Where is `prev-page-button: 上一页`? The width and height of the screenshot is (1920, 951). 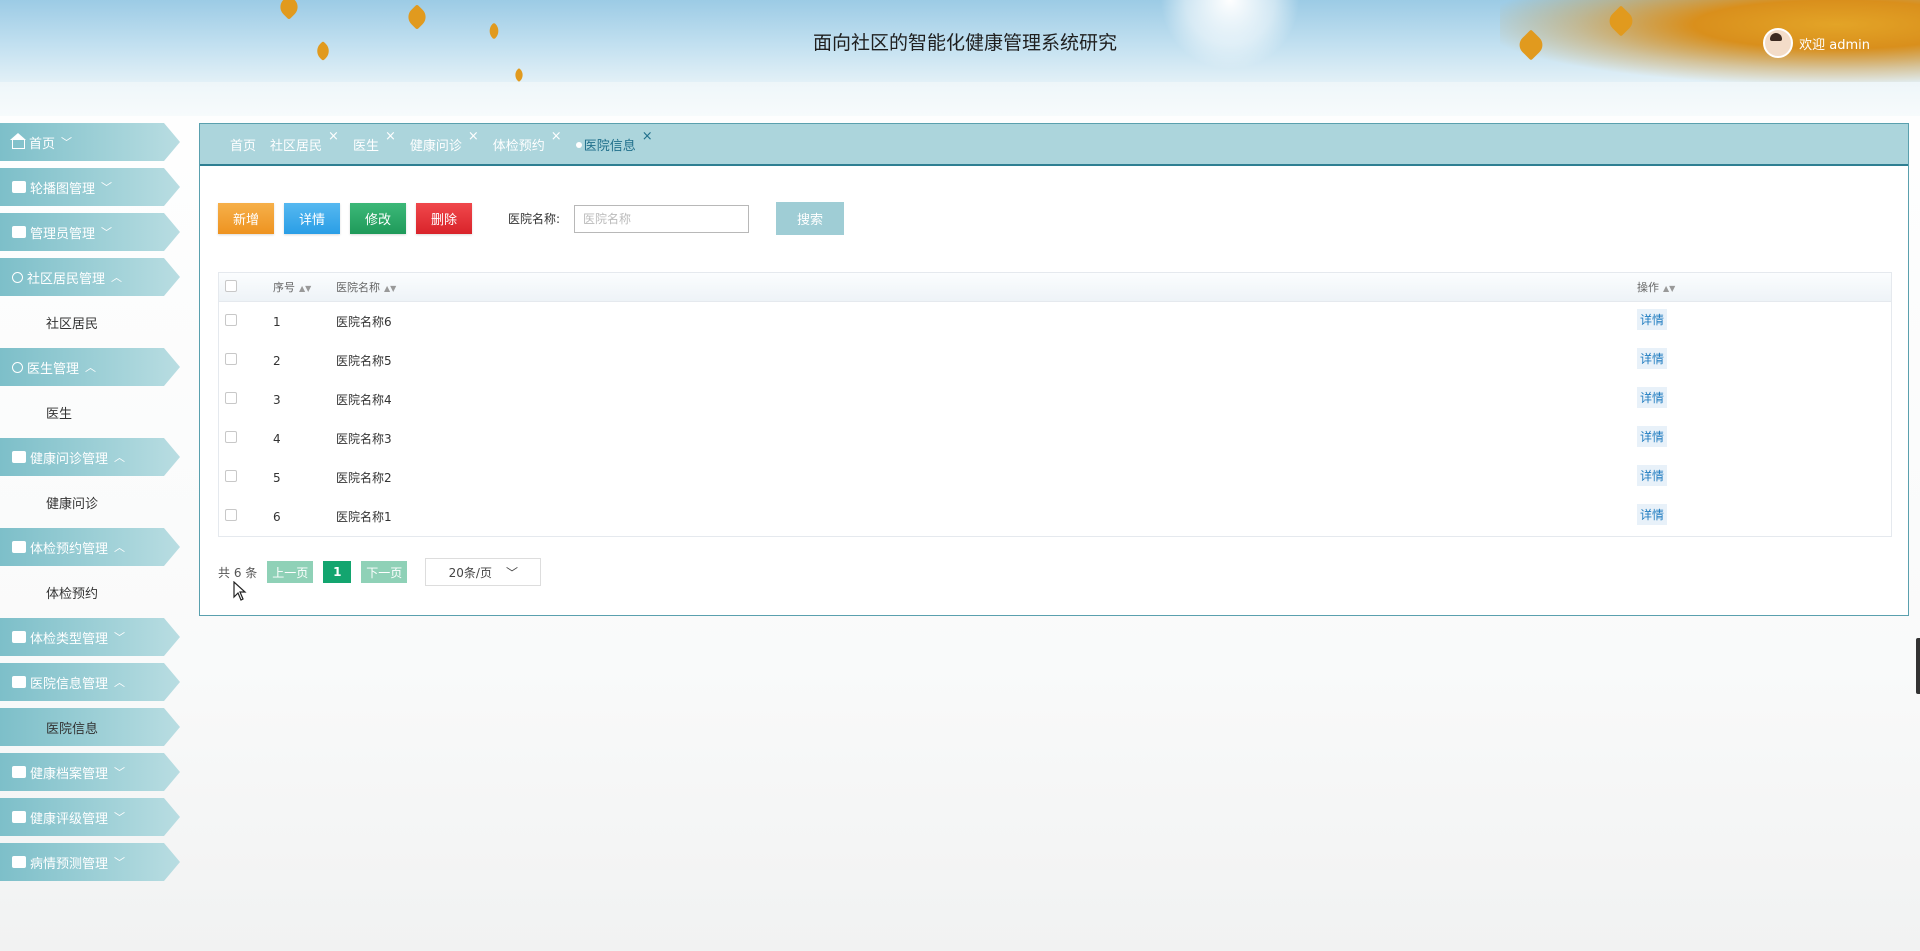 prev-page-button: 上一页 is located at coordinates (290, 572).